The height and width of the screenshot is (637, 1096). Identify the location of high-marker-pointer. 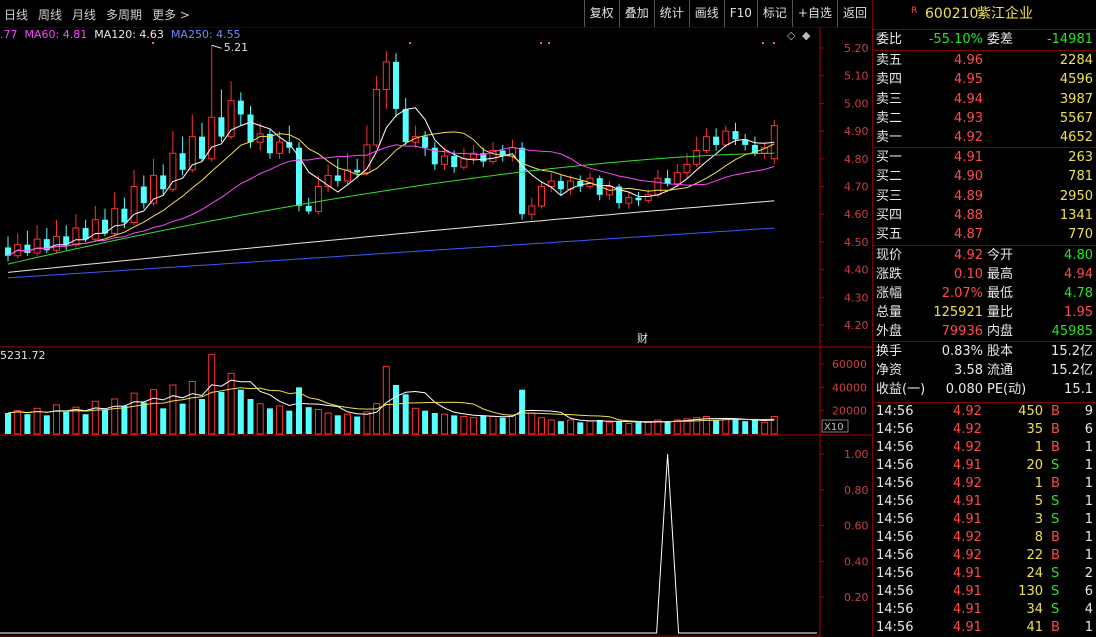
(216, 46).